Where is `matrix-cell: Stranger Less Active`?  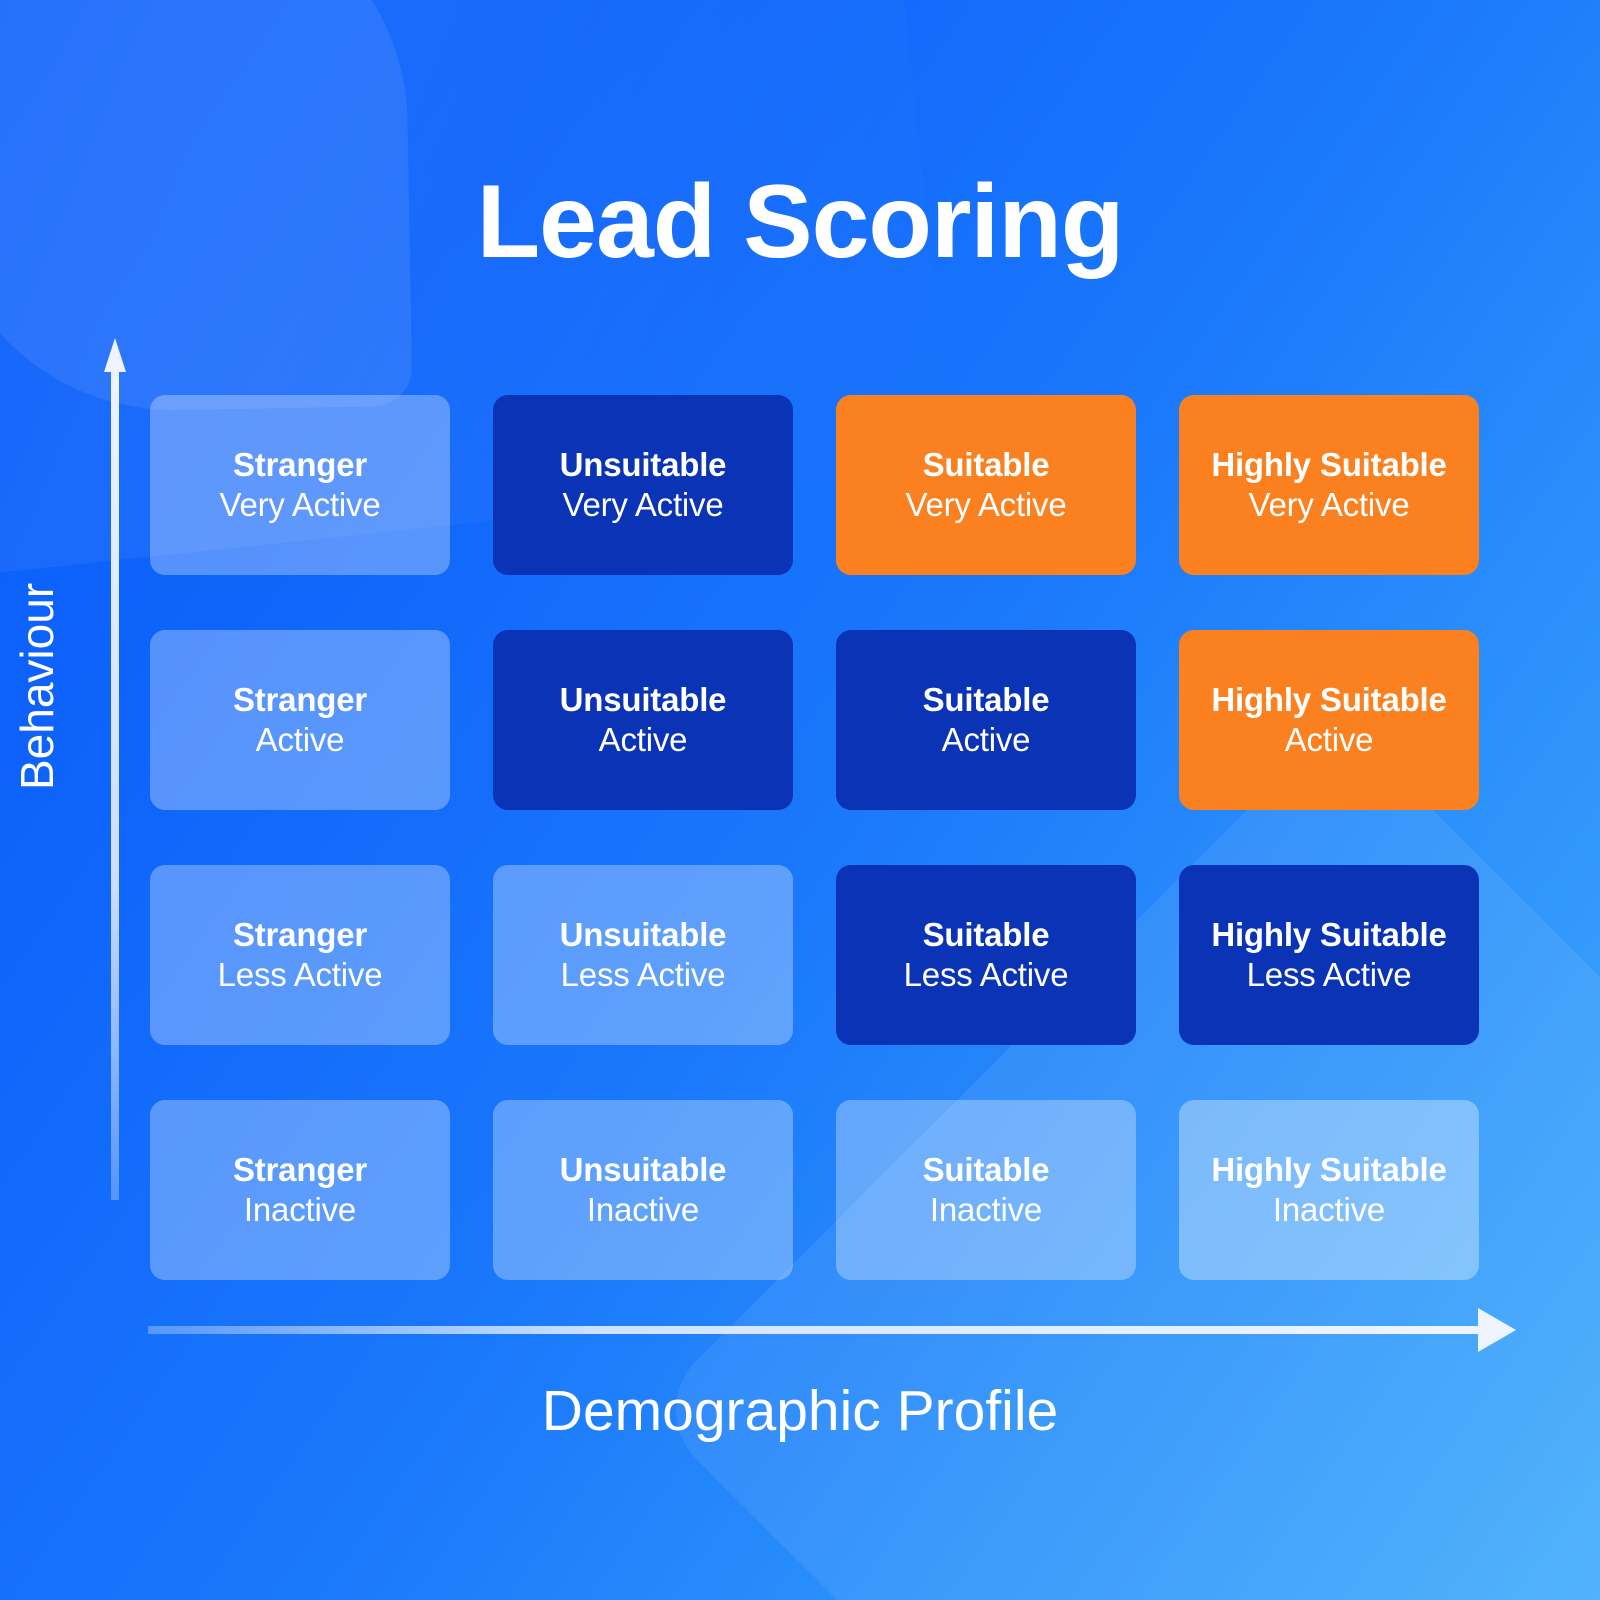 matrix-cell: Stranger Less Active is located at coordinates (300, 955).